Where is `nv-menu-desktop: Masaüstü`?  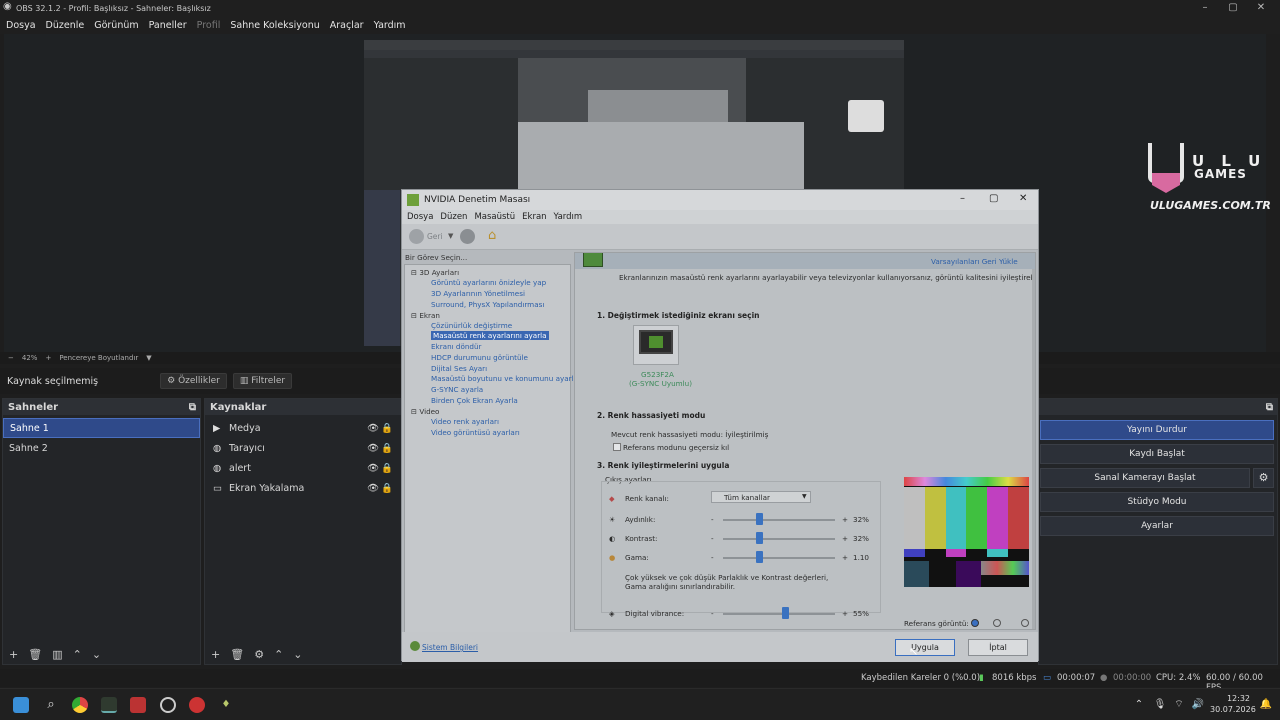 nv-menu-desktop: Masaüstü is located at coordinates (494, 217).